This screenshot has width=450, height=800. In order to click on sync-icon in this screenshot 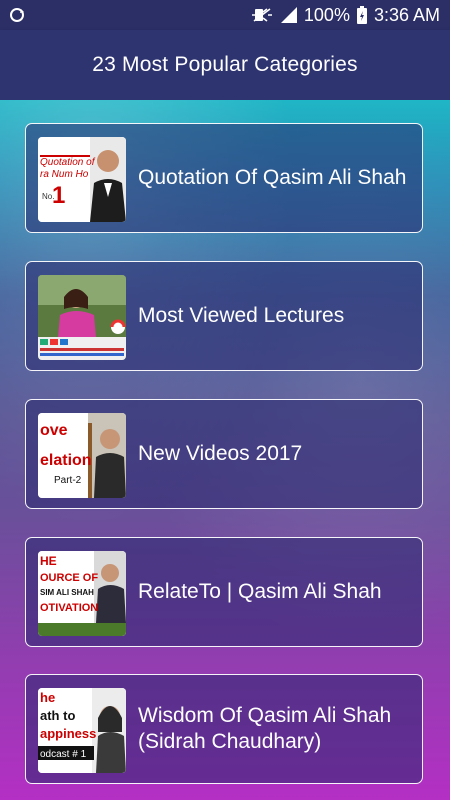, I will do `click(17, 15)`.